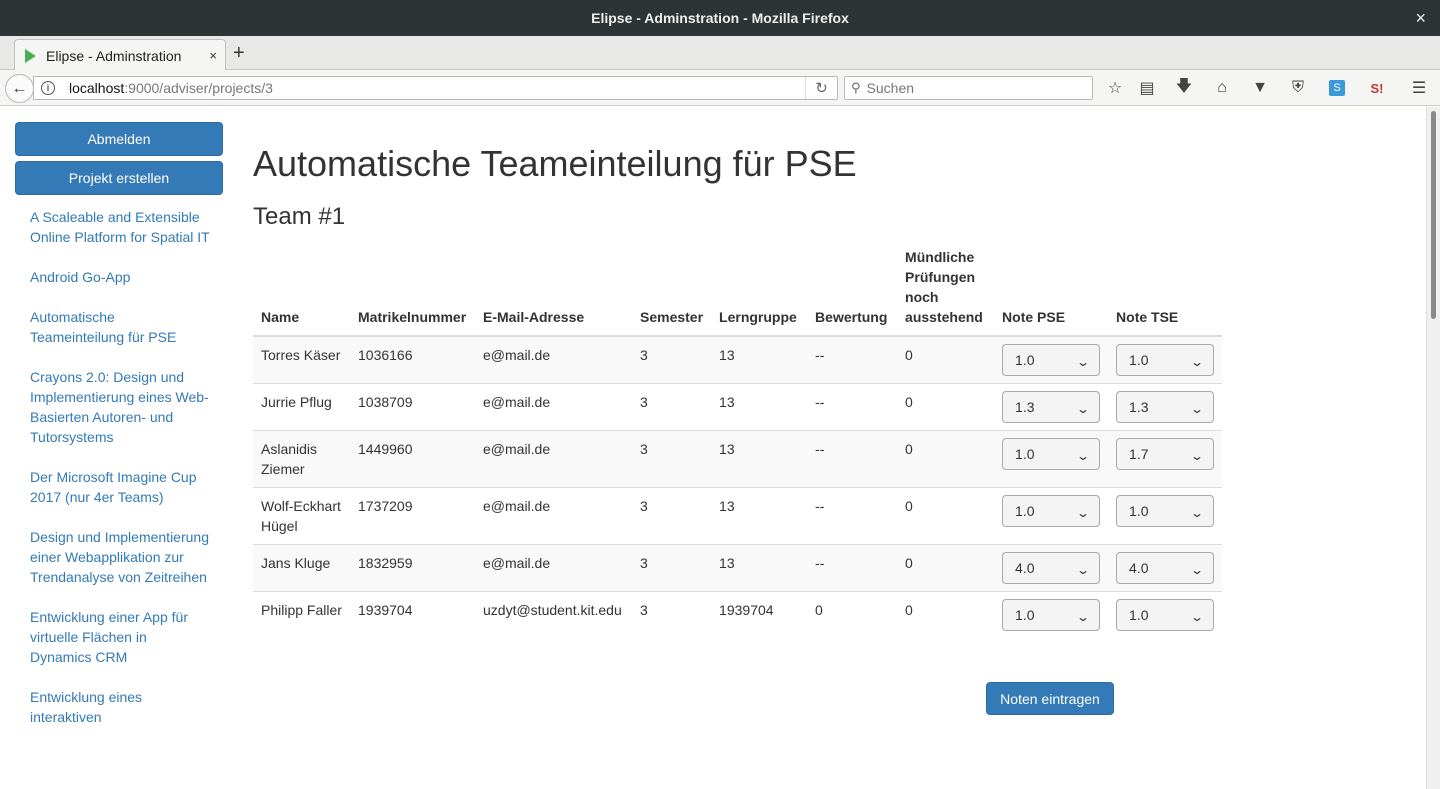 The width and height of the screenshot is (1440, 789). Describe the element at coordinates (1420, 18) in the screenshot. I see `window-close-icon: ×` at that location.